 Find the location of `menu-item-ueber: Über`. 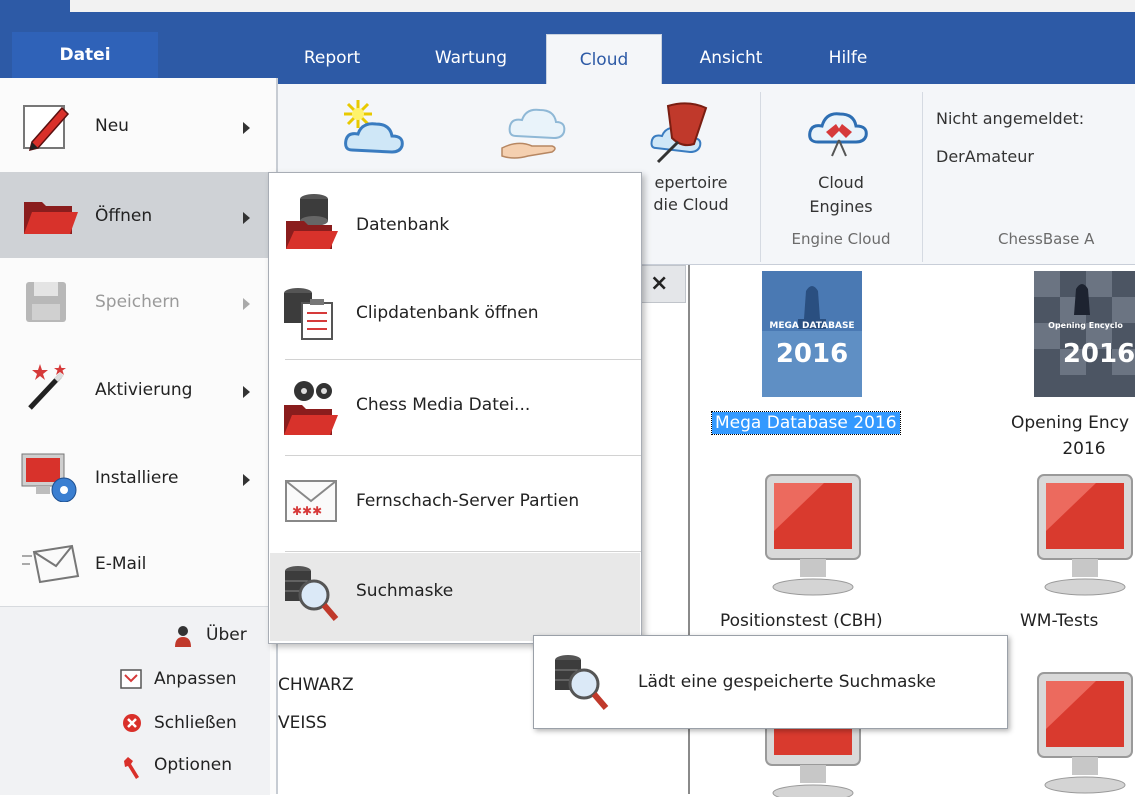

menu-item-ueber: Über is located at coordinates (226, 635).